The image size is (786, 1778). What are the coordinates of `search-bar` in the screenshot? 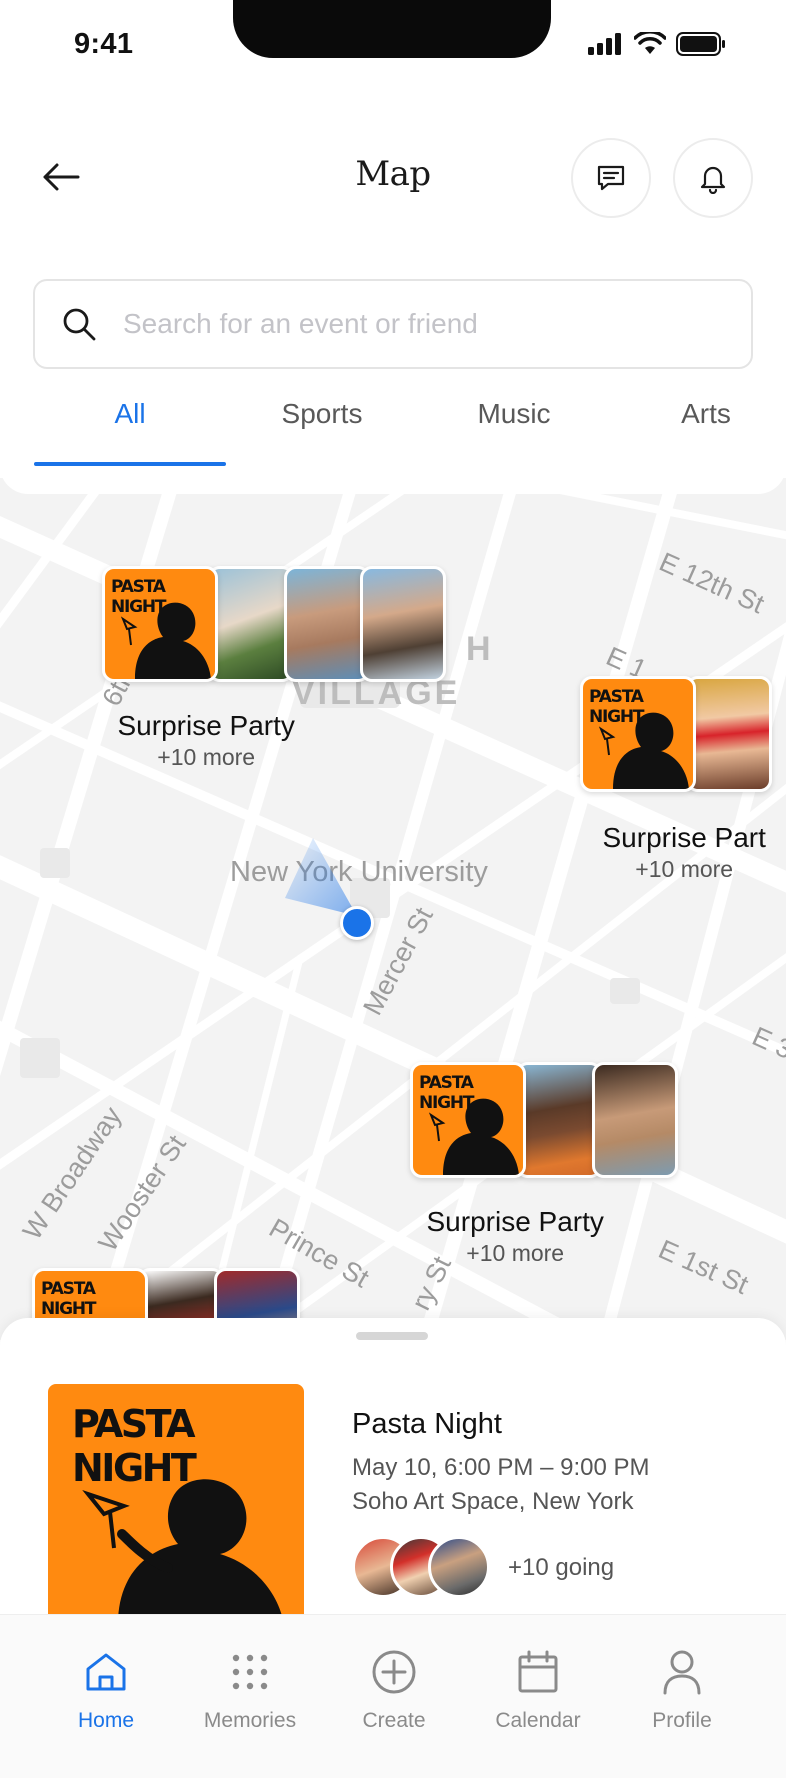 It's located at (393, 324).